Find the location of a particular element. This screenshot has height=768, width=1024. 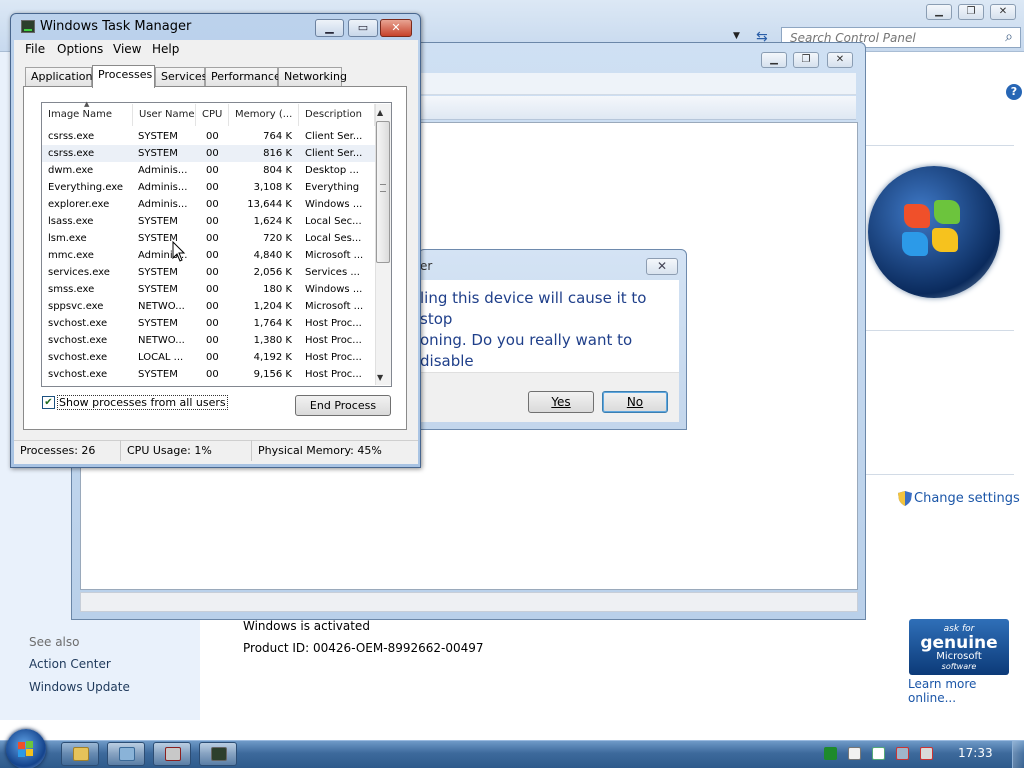

menu-view: View is located at coordinates (127, 49).